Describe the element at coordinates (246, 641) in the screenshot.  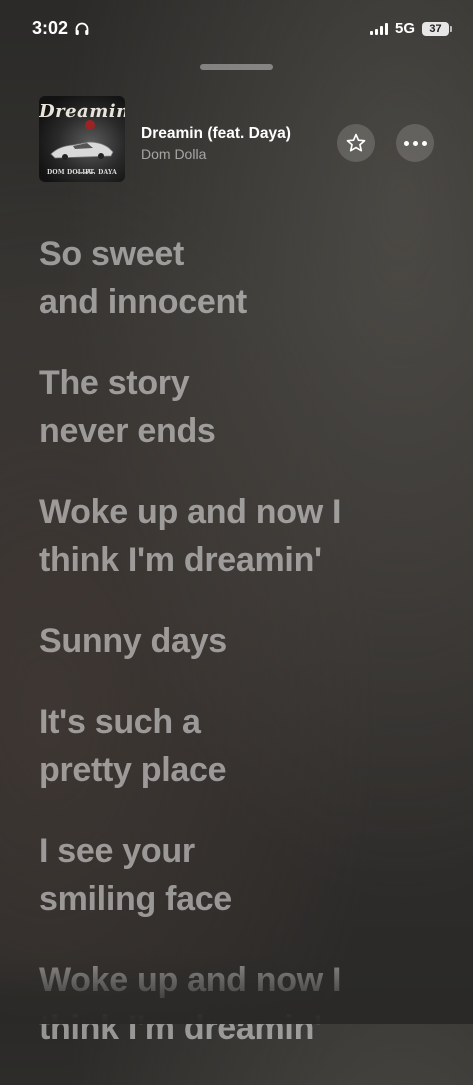
I see `lyric-line: Sunny days` at that location.